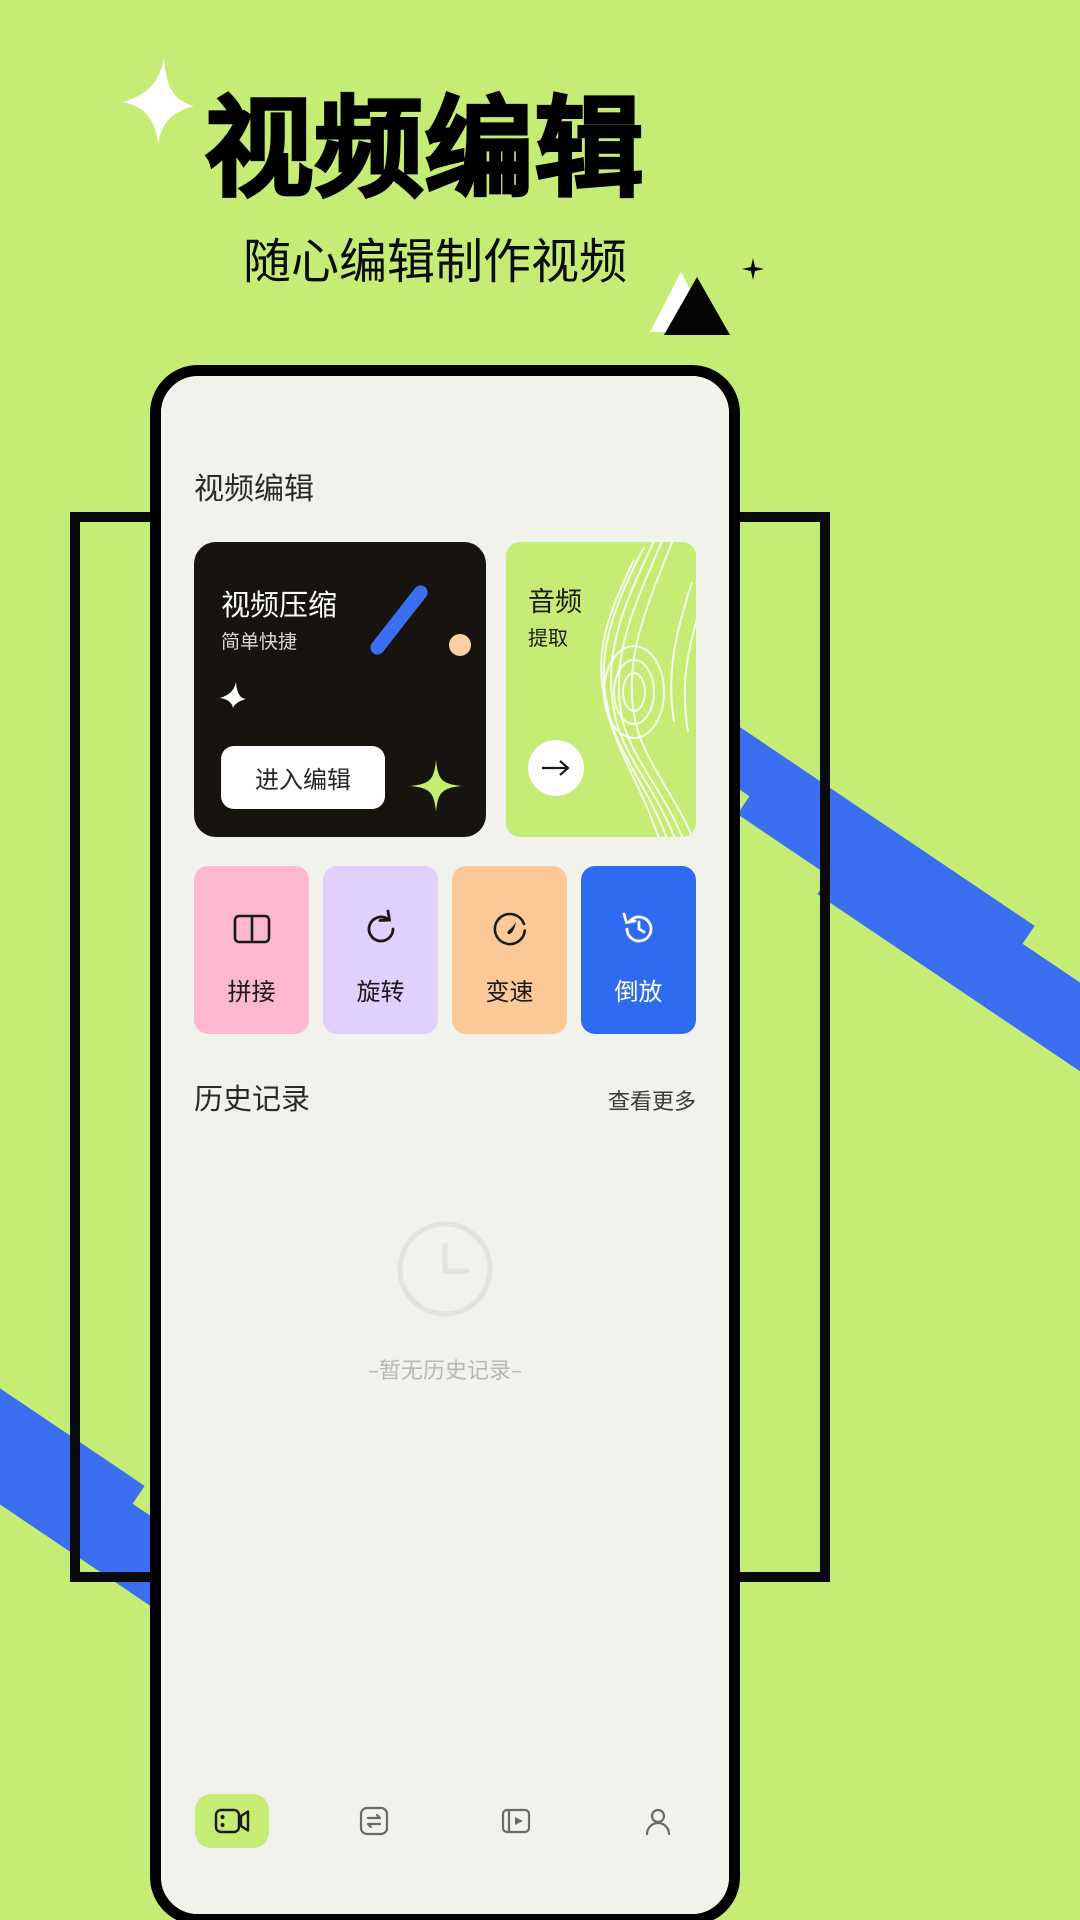  I want to click on dot-icon, so click(460, 645).